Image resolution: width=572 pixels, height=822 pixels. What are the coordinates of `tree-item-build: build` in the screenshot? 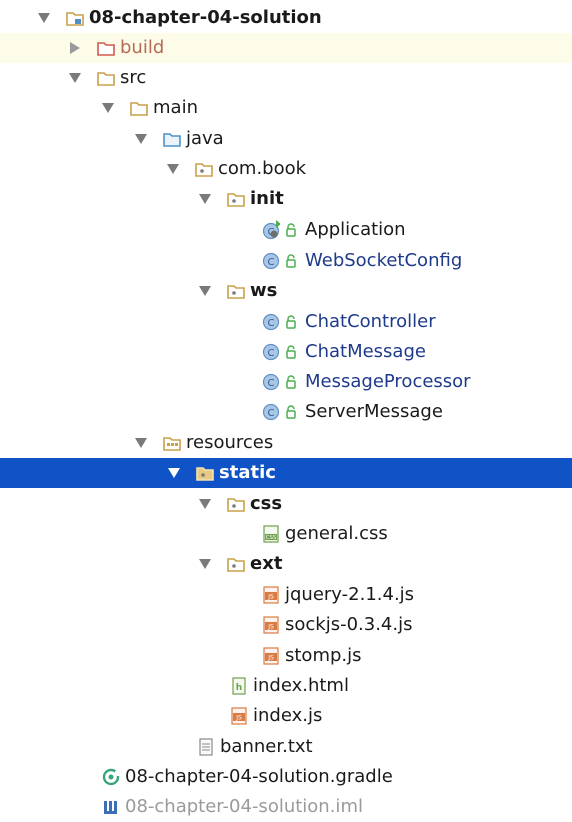 It's located at (286, 48).